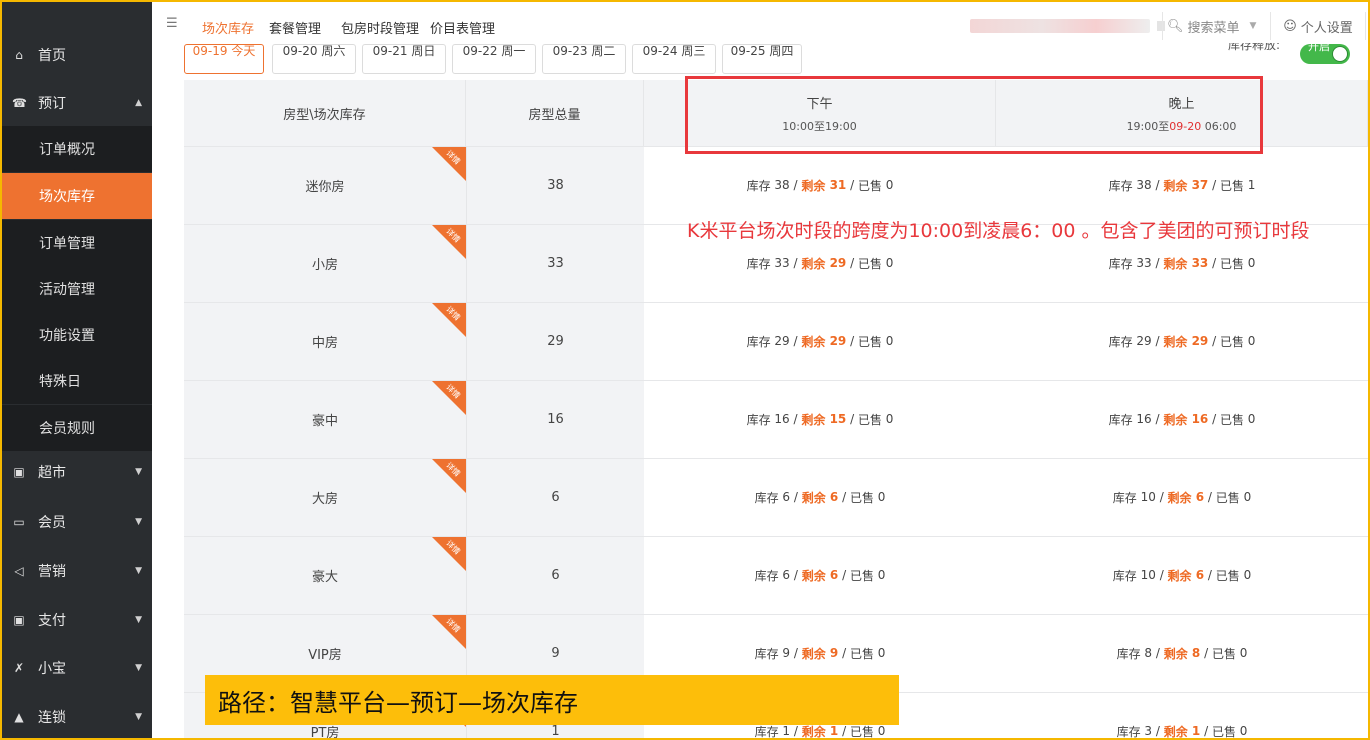  I want to click on evening-inventory-cell: 库存 3 / 剩余 1 / 已售 0, so click(1182, 715).